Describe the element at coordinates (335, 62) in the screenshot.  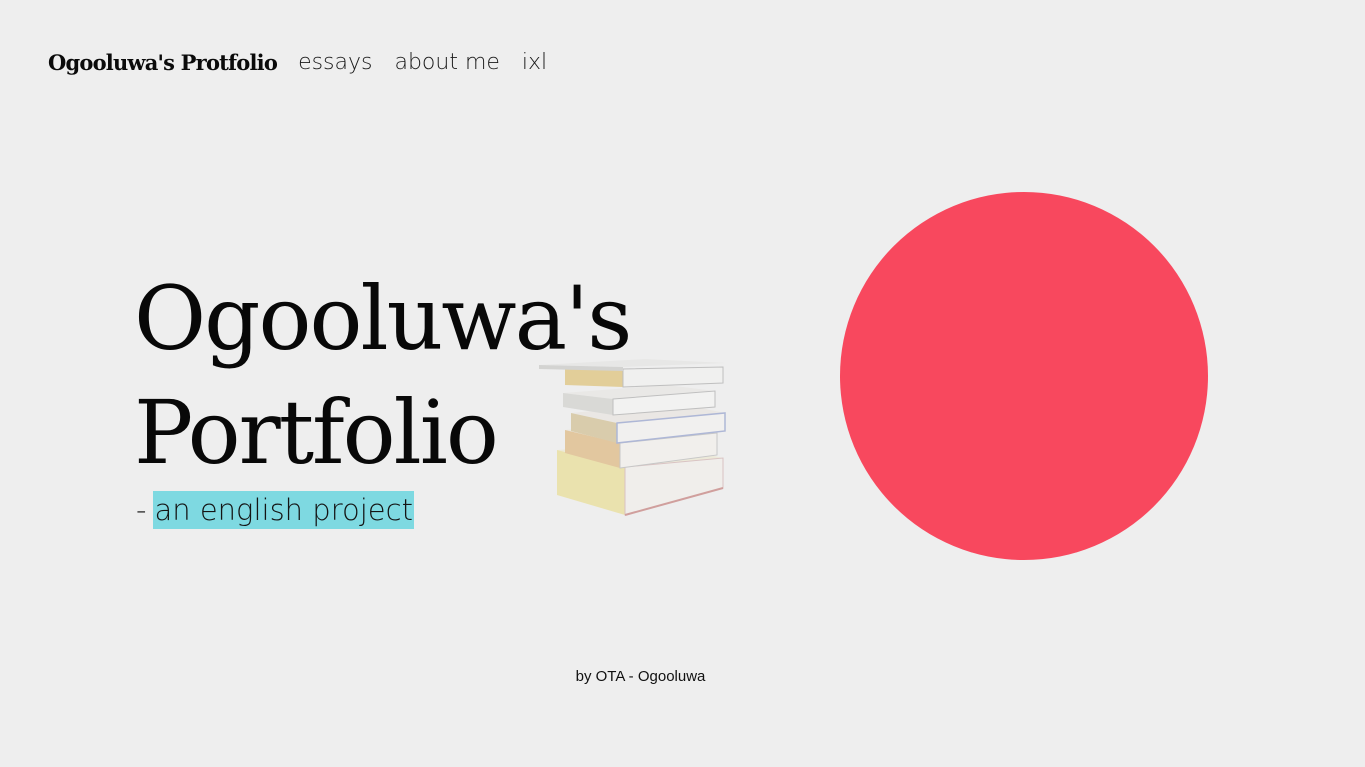
I see `nav-link-essays: essays` at that location.